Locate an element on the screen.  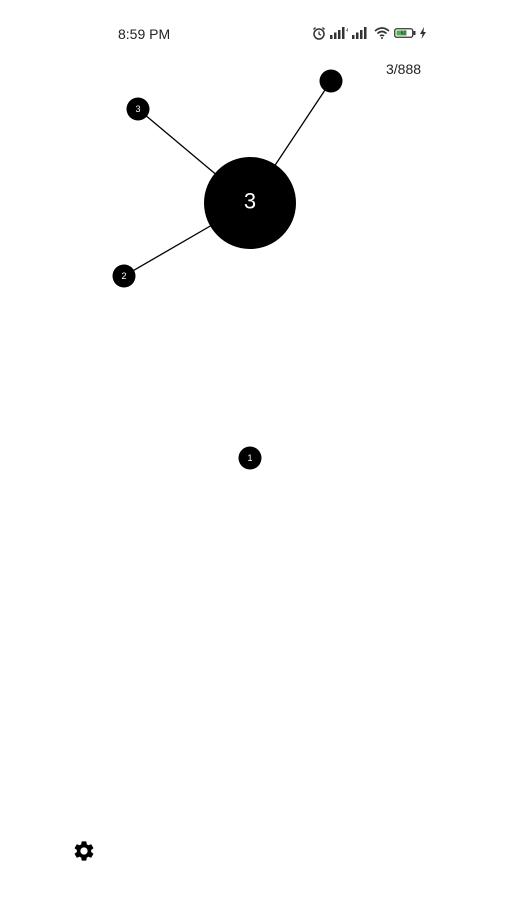
core-count: 3 is located at coordinates (250, 201).